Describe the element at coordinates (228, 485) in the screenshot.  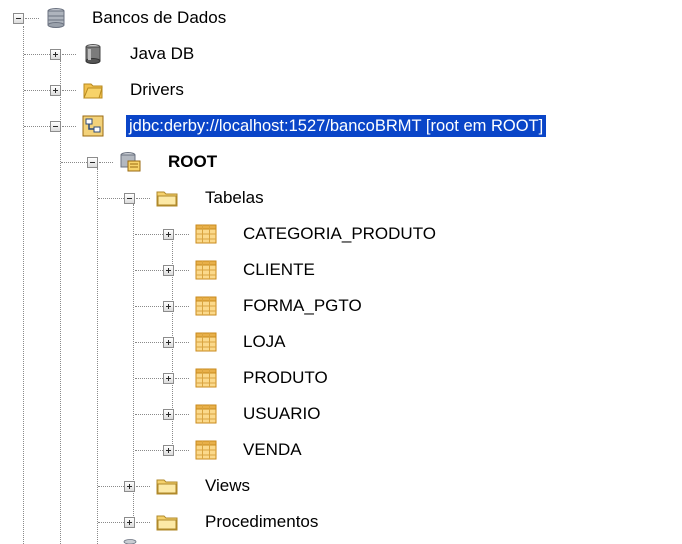
I see `node-label: Views` at that location.